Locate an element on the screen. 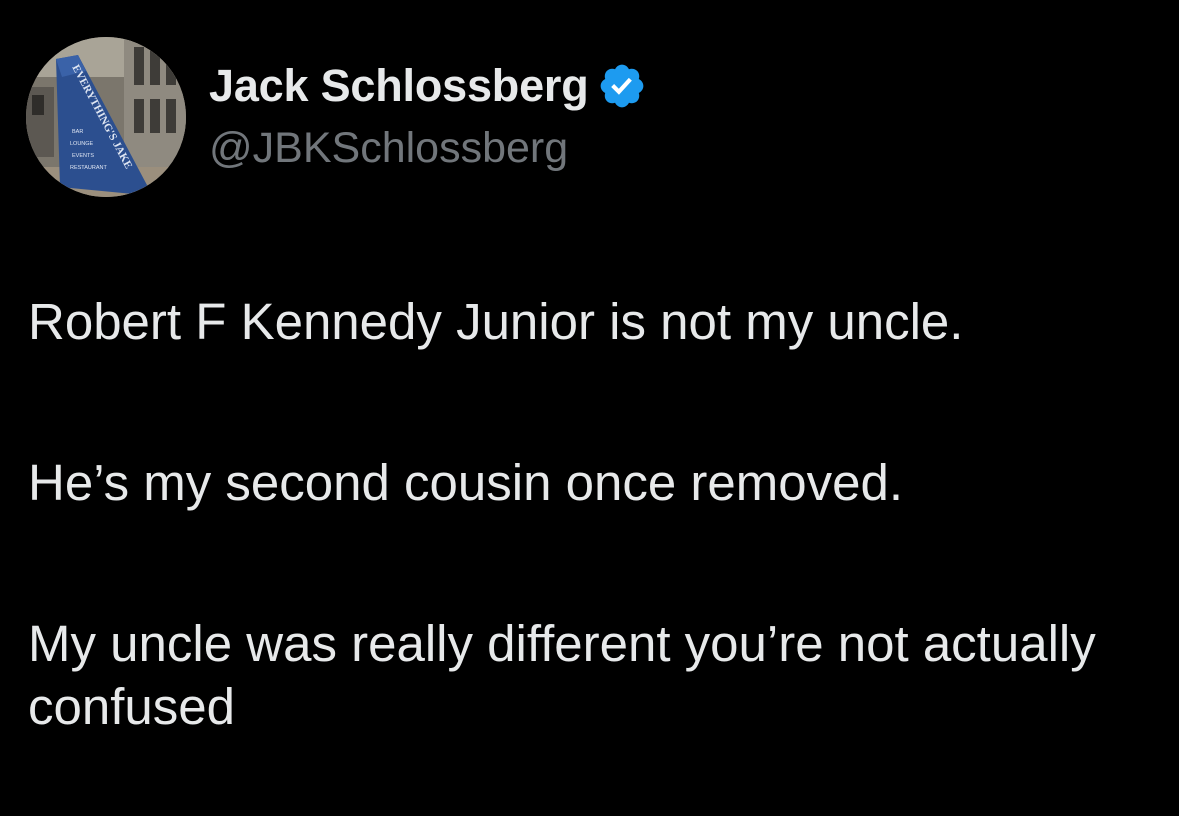 This screenshot has height=816, width=1179. user-handle: @JBKSchlossberg is located at coordinates (388, 148).